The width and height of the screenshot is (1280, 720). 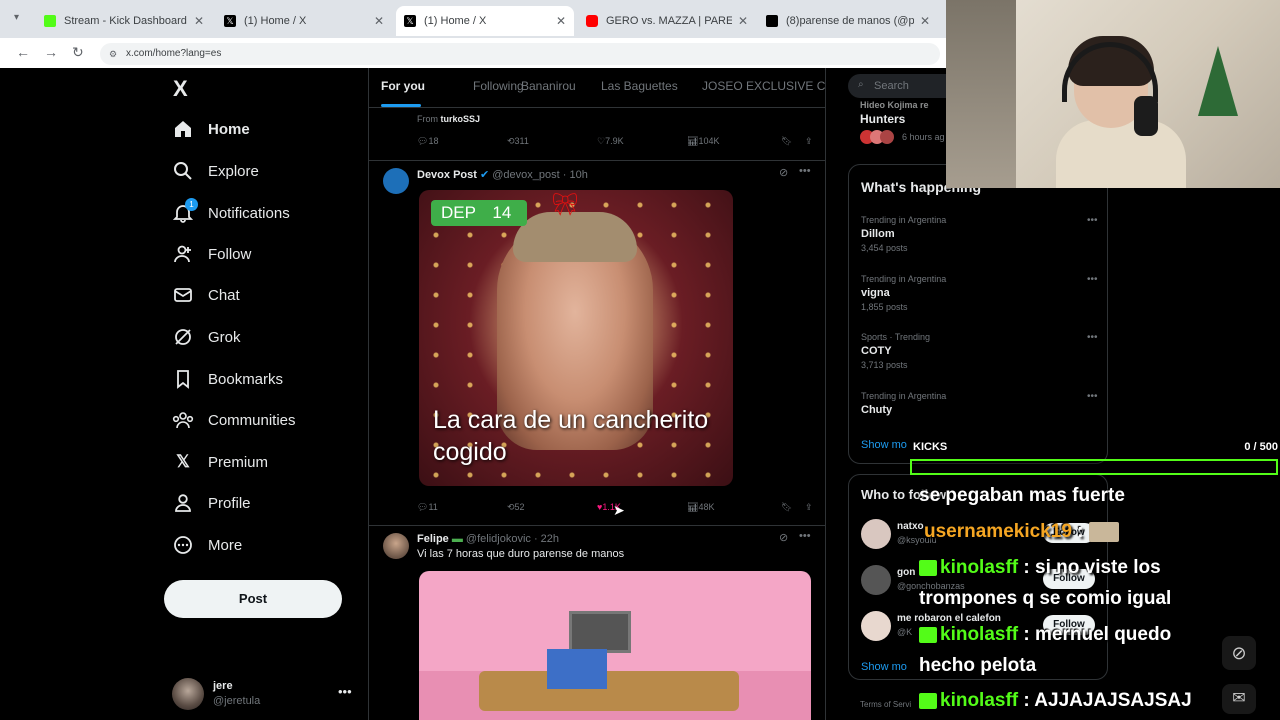 I want to click on tweet-time: · 22h, so click(x=546, y=539).